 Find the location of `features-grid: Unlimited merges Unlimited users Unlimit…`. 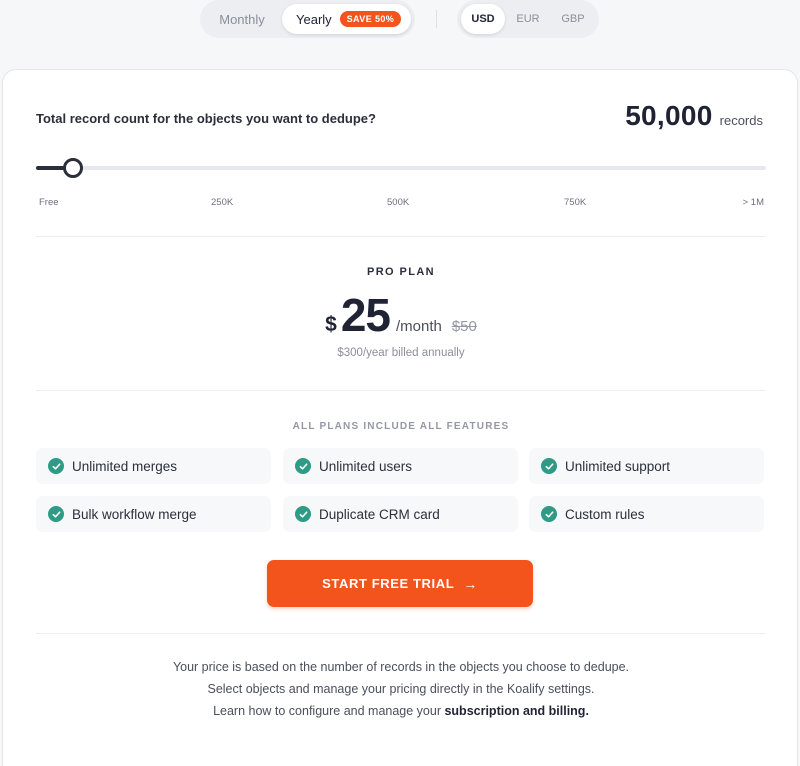

features-grid: Unlimited merges Unlimited users Unlimit… is located at coordinates (401, 491).